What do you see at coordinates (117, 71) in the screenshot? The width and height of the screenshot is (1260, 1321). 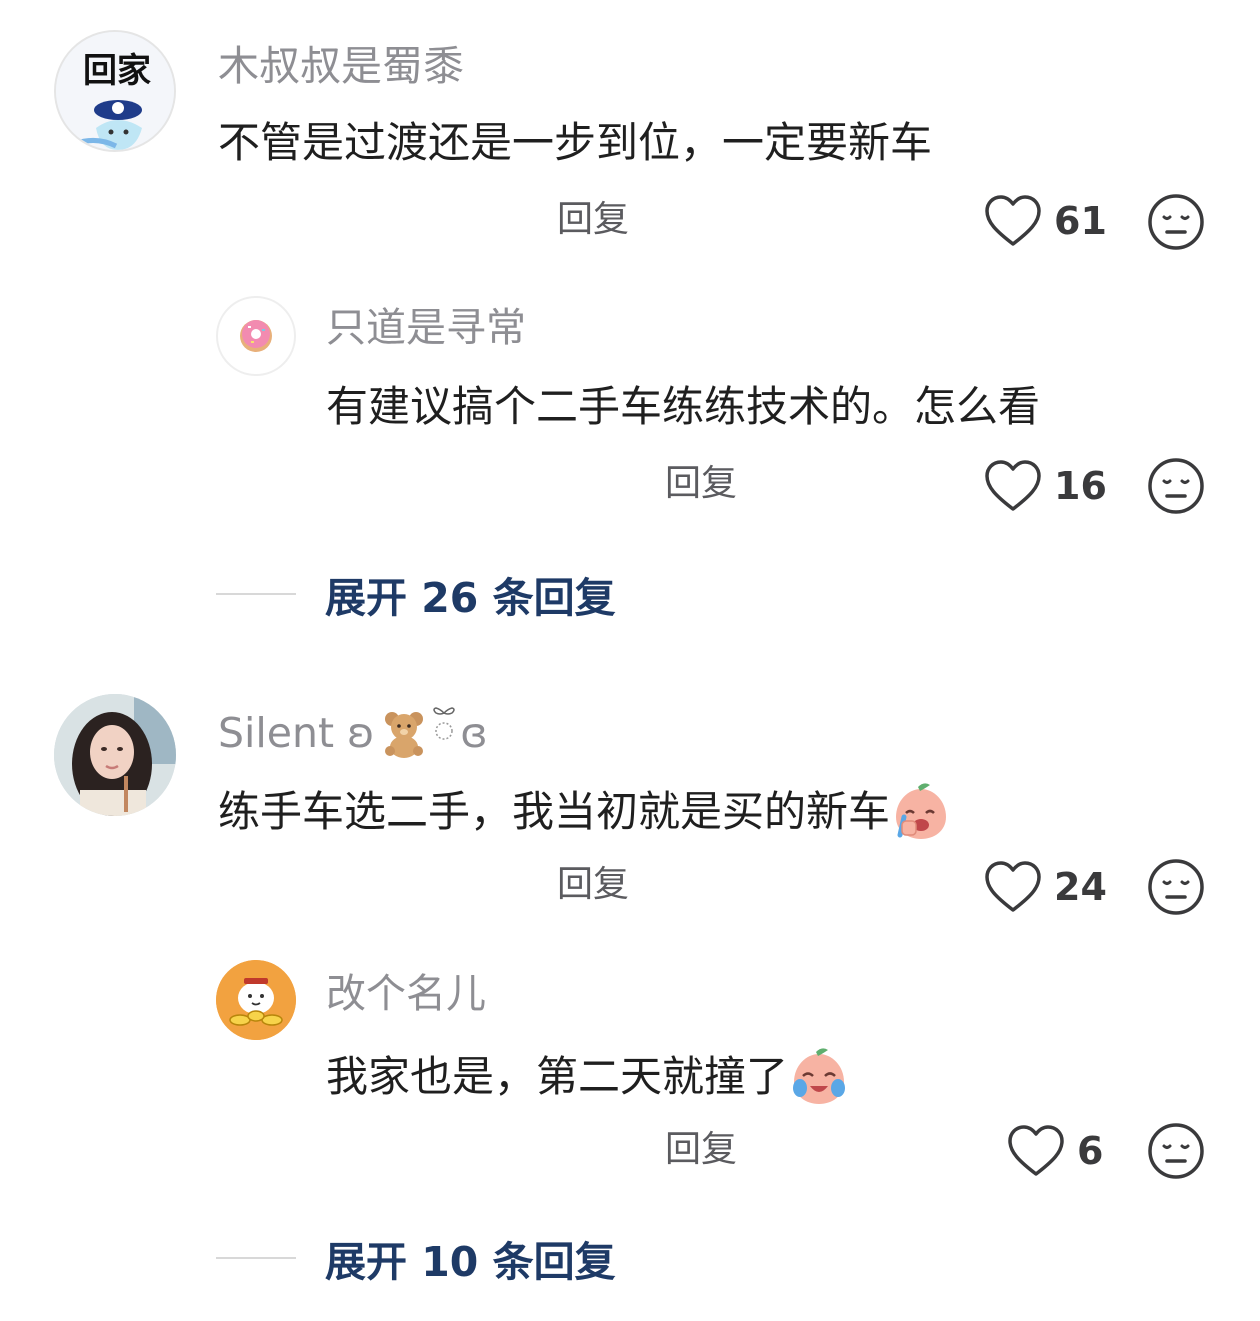 I see `avatar-text: 回家` at bounding box center [117, 71].